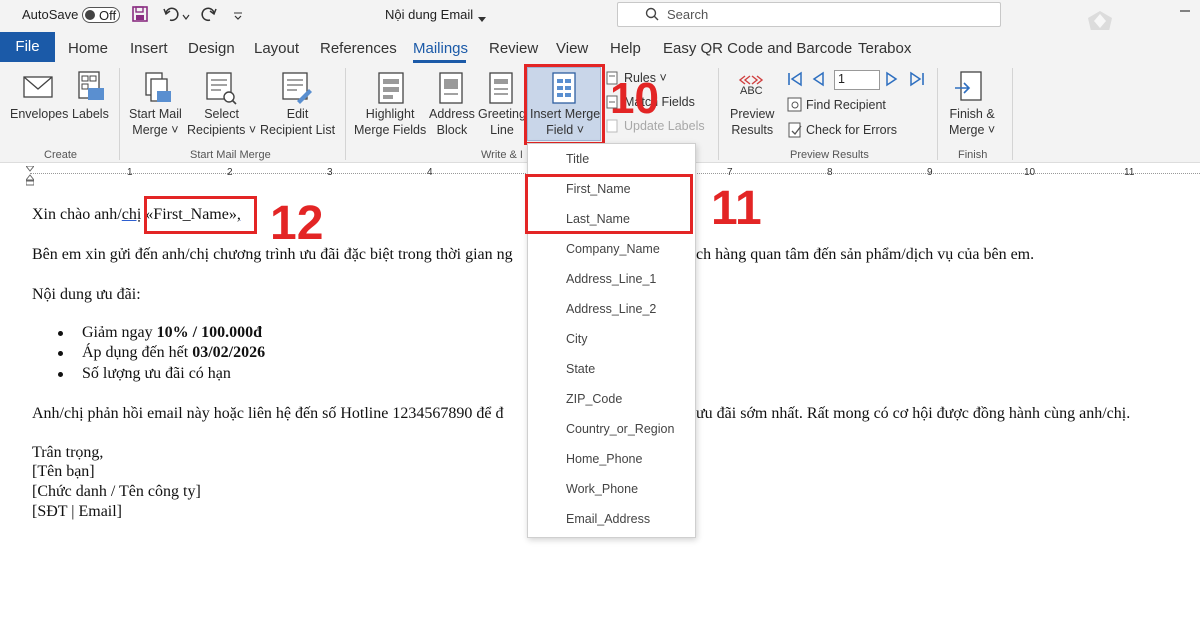  Describe the element at coordinates (77, 511) in the screenshot. I see `signature-contact: [SĐT | Email]` at that location.